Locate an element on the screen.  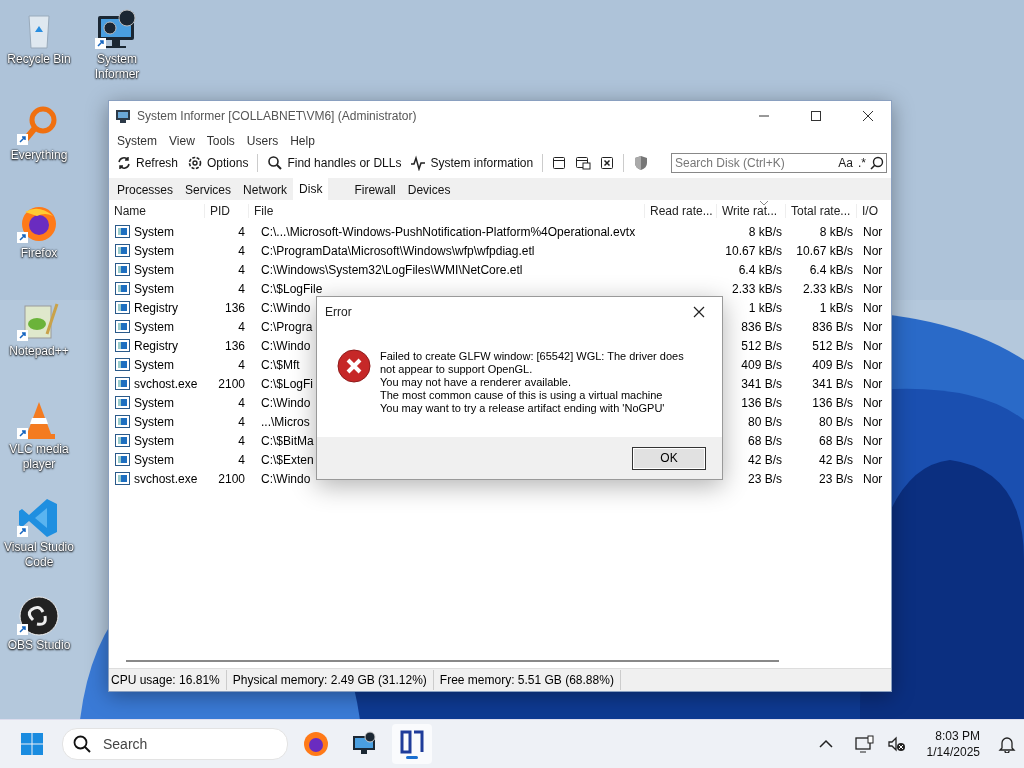
tab: Disk is located at coordinates (311, 189).